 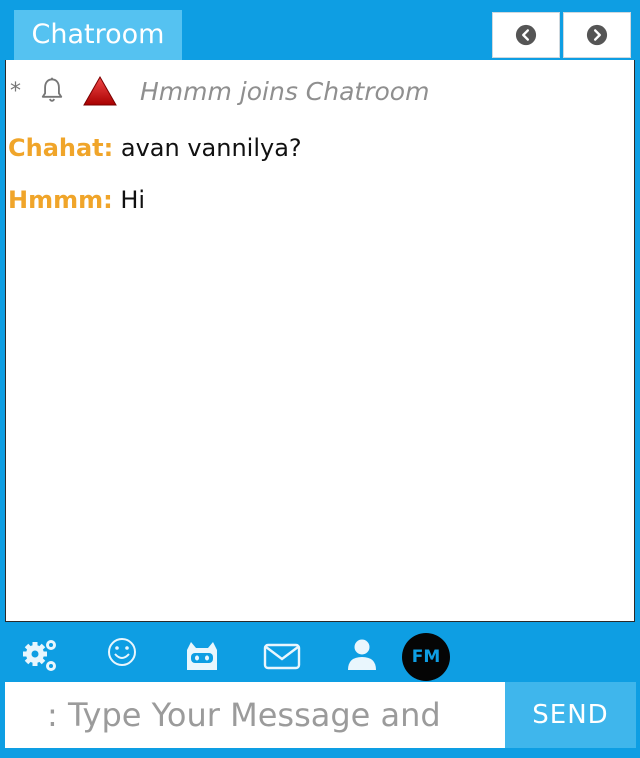 I want to click on gears-icon, so click(x=39, y=655).